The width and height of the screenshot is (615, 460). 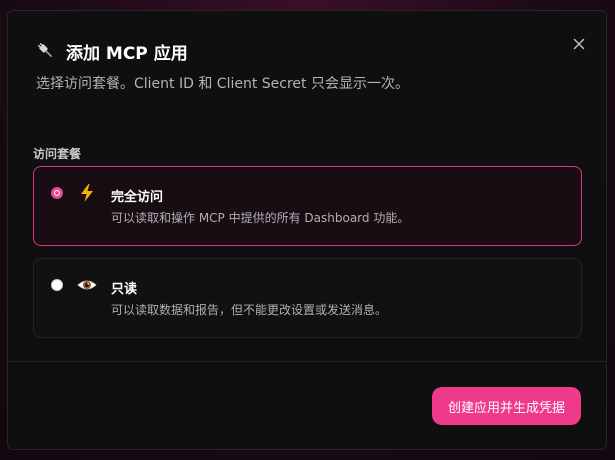 What do you see at coordinates (260, 218) in the screenshot?
I see `plan-description-full-access: 可以读取和操作 MCP 中提供的所有 Dashboard 功能。` at bounding box center [260, 218].